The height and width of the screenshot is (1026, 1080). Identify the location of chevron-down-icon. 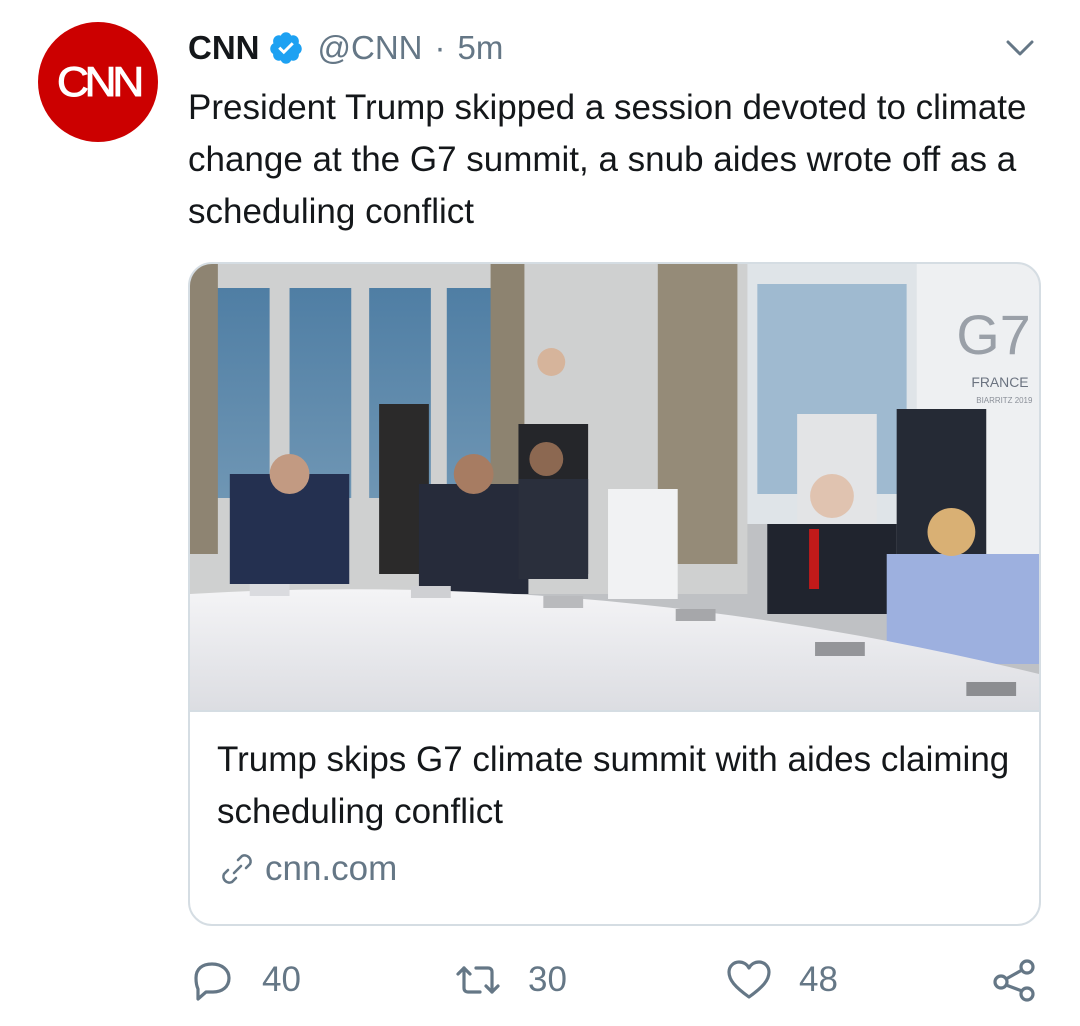
(1020, 48).